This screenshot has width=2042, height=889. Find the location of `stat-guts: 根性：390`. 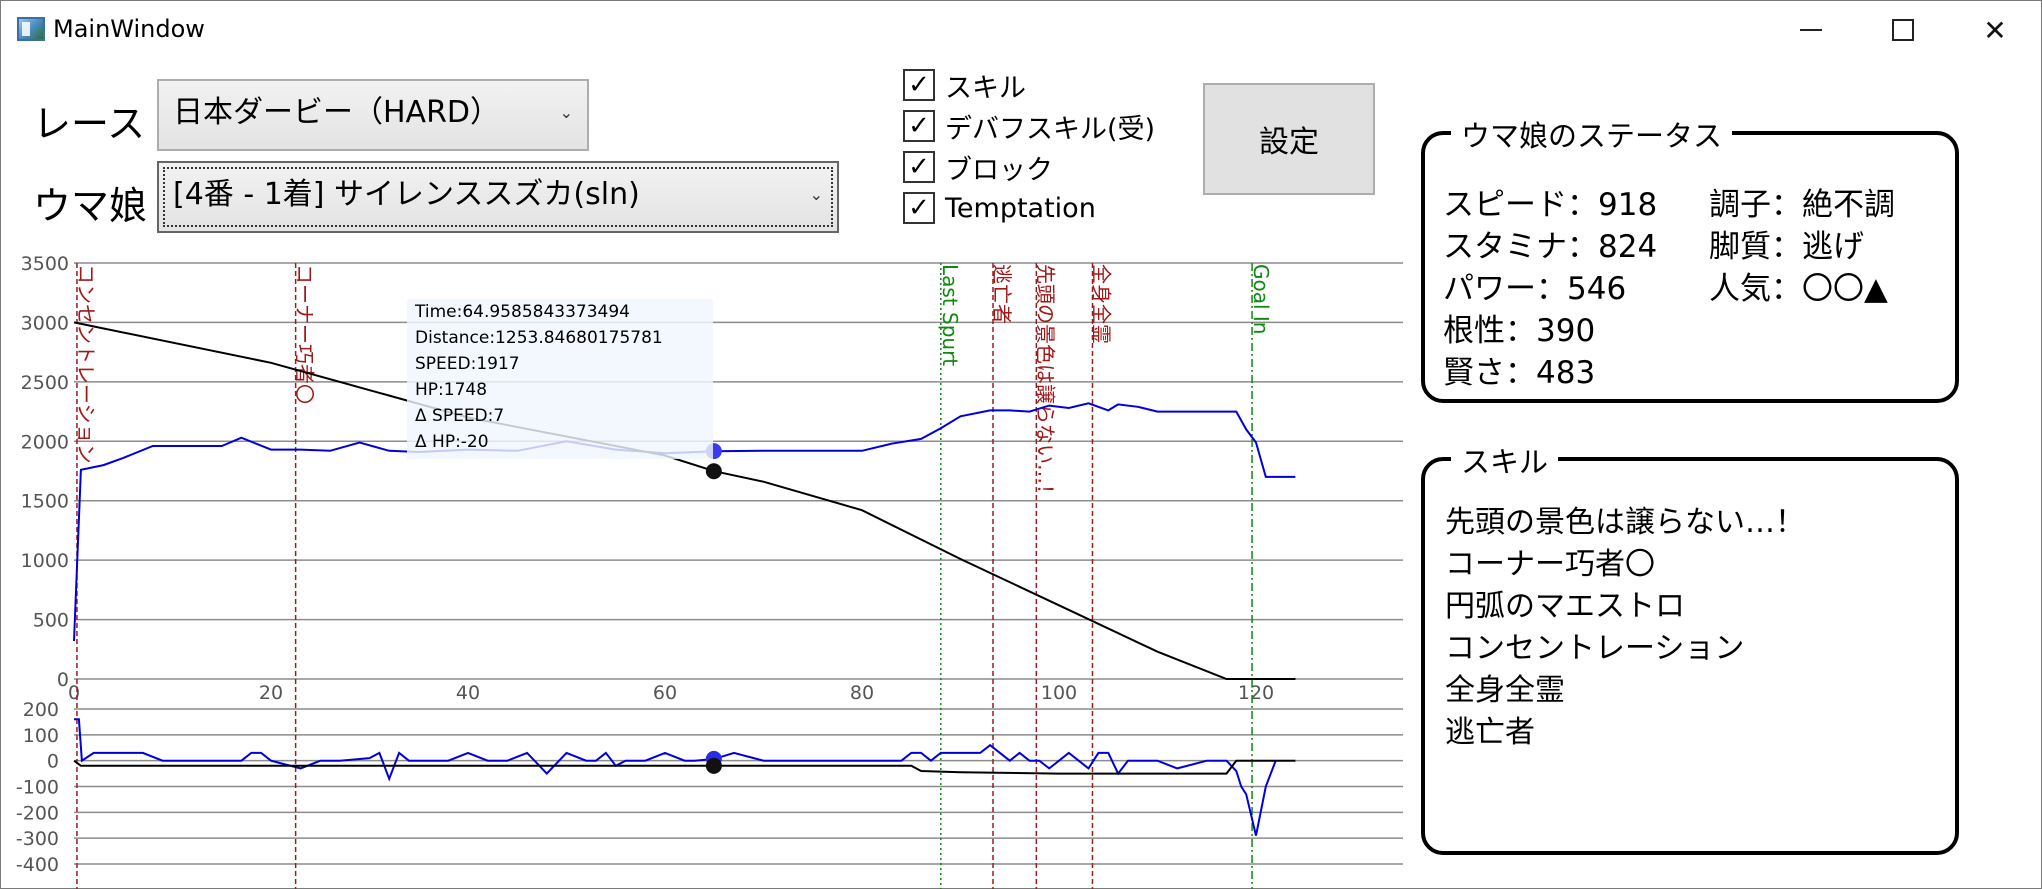

stat-guts: 根性：390 is located at coordinates (1519, 331).